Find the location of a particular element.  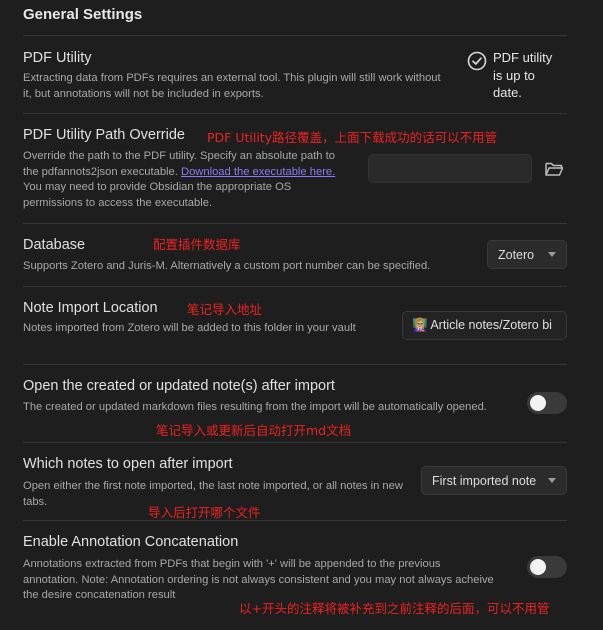

pdf-utility-path-input is located at coordinates (450, 168).